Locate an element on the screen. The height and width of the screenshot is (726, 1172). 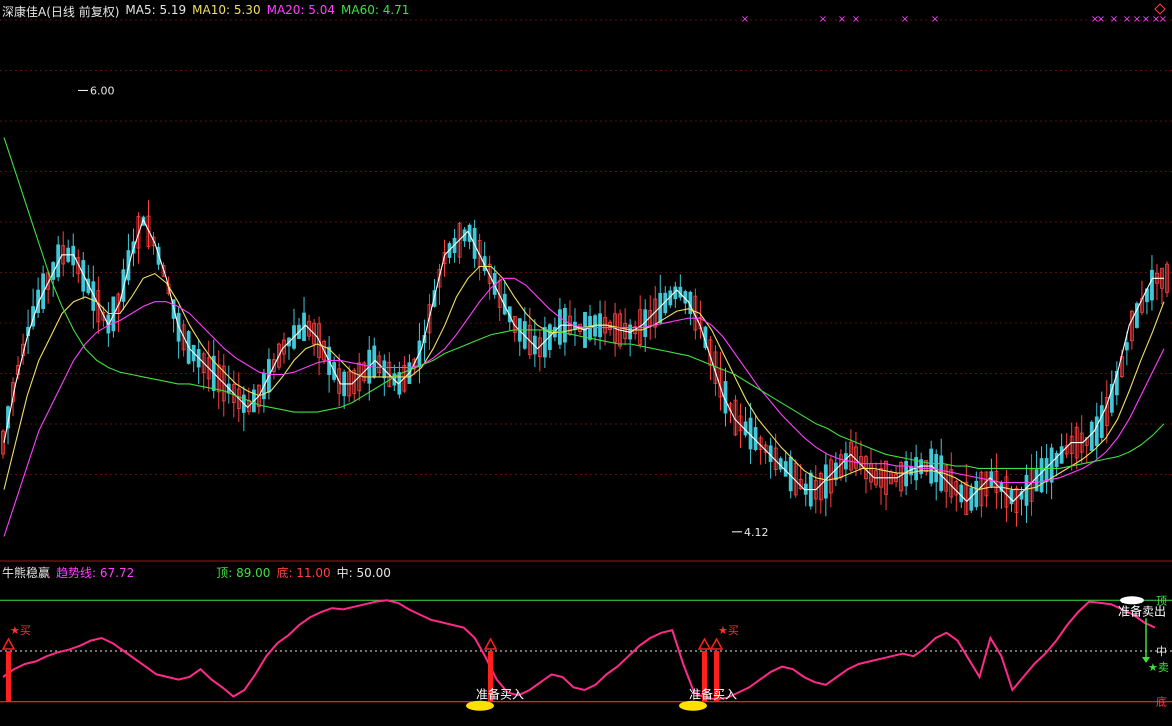
mid-label: 中 is located at coordinates (1161, 651).